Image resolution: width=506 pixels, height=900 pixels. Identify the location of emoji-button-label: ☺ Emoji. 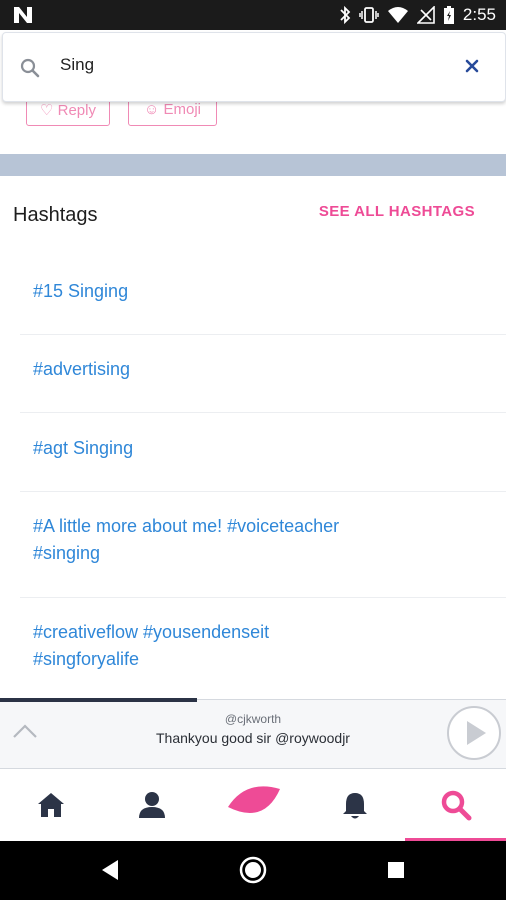
(172, 109).